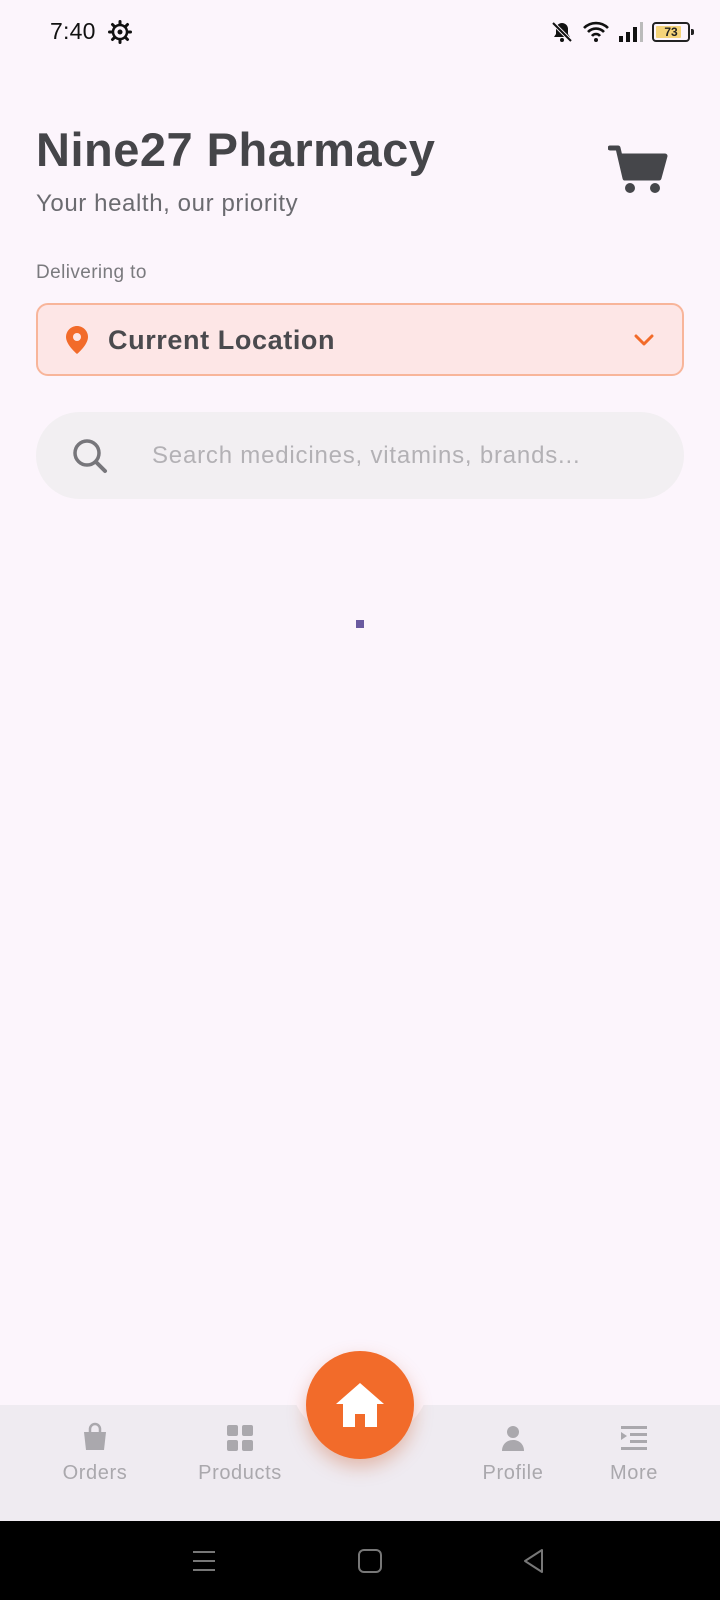 This screenshot has height=1600, width=720. Describe the element at coordinates (634, 1473) in the screenshot. I see `nav-label-more: More` at that location.